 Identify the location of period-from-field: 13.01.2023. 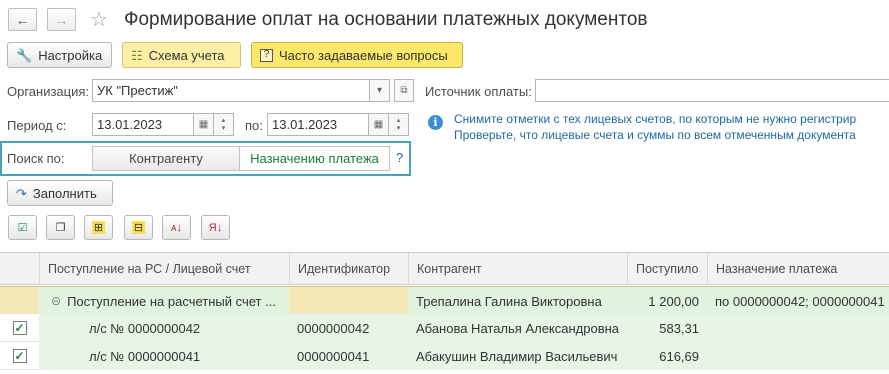
(143, 124).